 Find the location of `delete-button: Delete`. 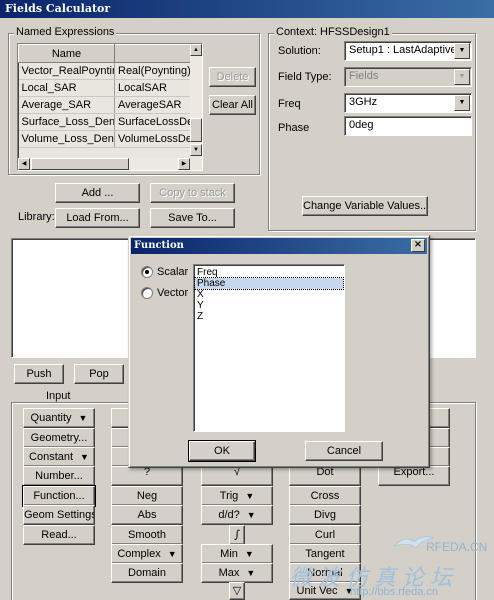

delete-button: Delete is located at coordinates (232, 77).